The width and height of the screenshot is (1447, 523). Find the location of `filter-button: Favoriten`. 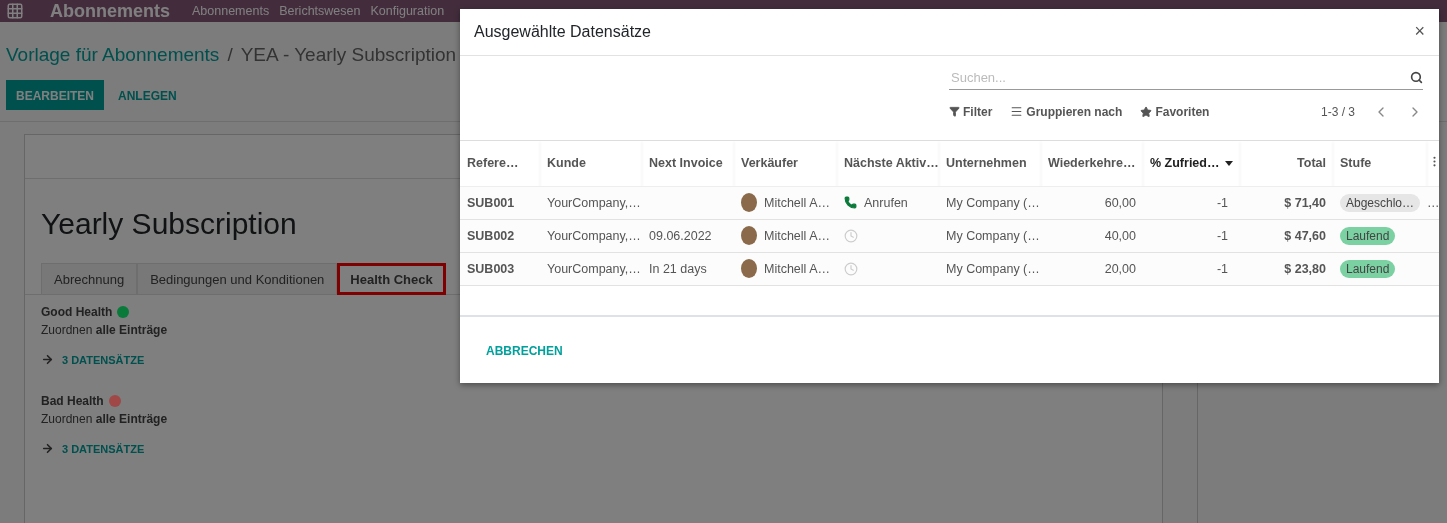

filter-button: Favoriten is located at coordinates (1175, 111).